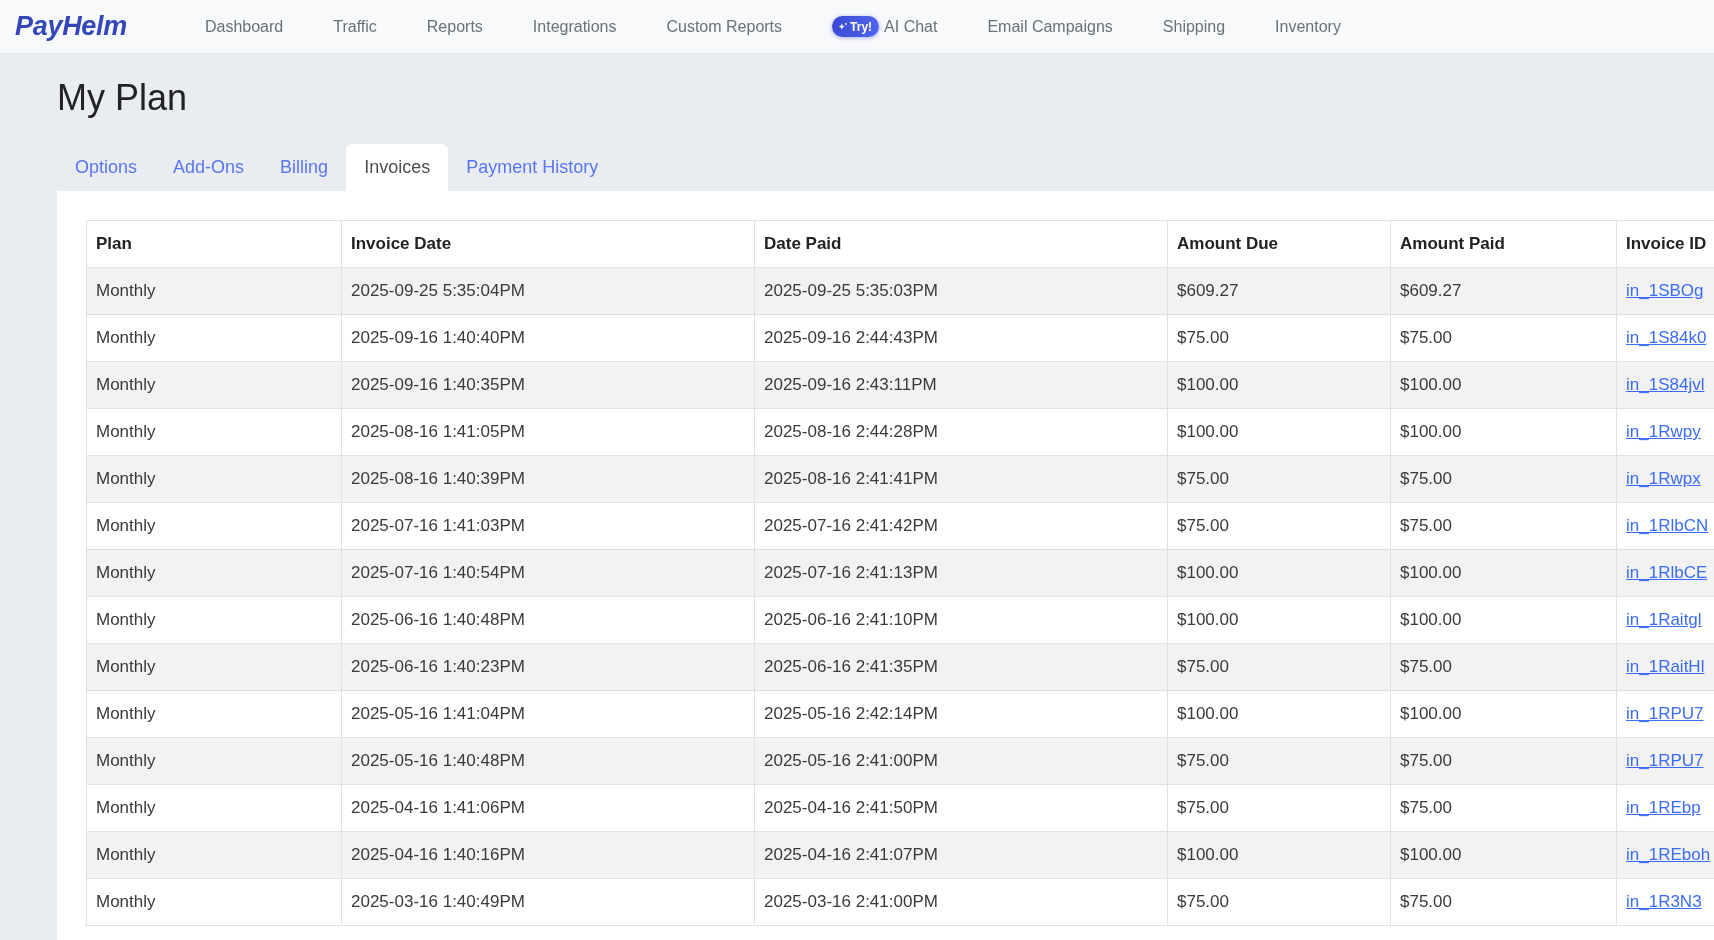 This screenshot has height=940, width=1714. What do you see at coordinates (304, 167) in the screenshot?
I see `tab: Billing` at bounding box center [304, 167].